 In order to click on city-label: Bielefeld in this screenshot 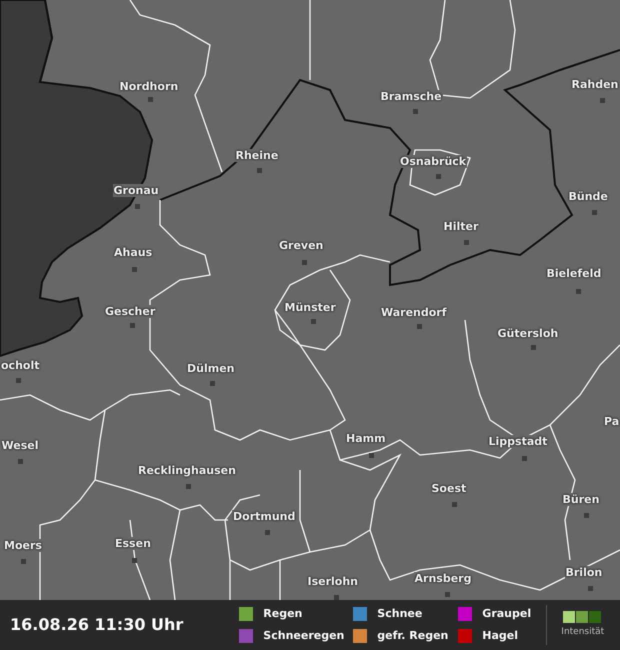, I will do `click(574, 273)`.